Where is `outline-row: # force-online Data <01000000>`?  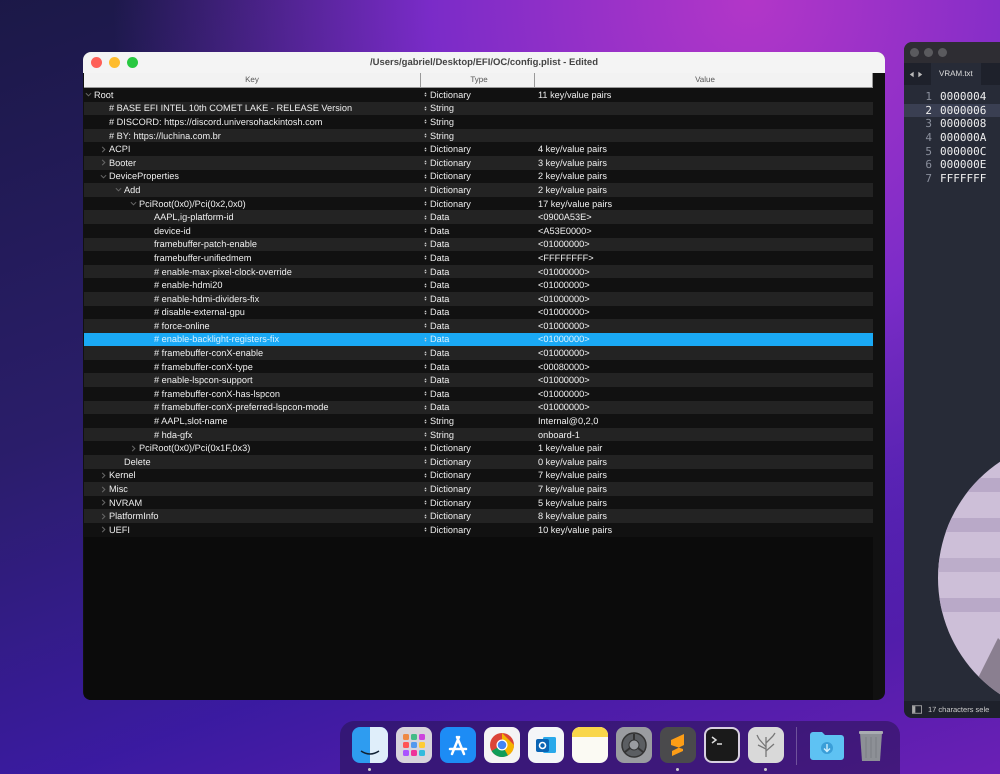
outline-row: # force-online Data <01000000> is located at coordinates (478, 326).